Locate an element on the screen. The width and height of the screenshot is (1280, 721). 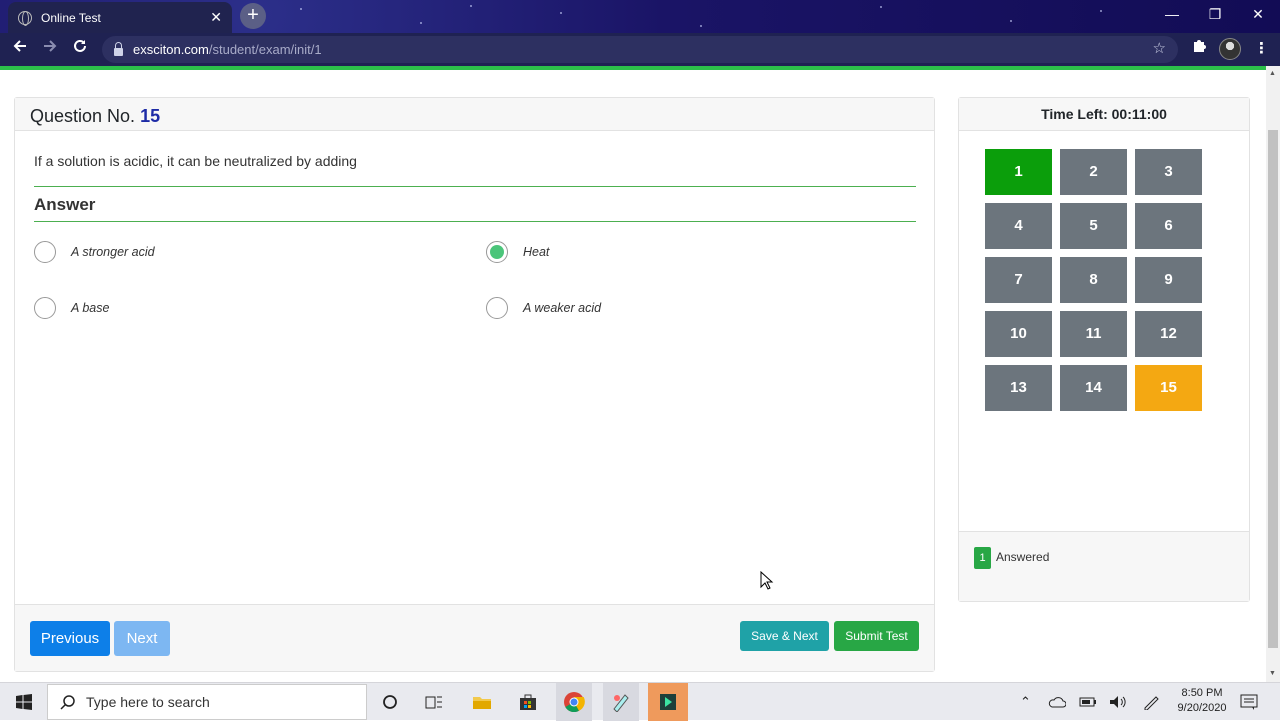
option-label: Heat is located at coordinates (536, 252).